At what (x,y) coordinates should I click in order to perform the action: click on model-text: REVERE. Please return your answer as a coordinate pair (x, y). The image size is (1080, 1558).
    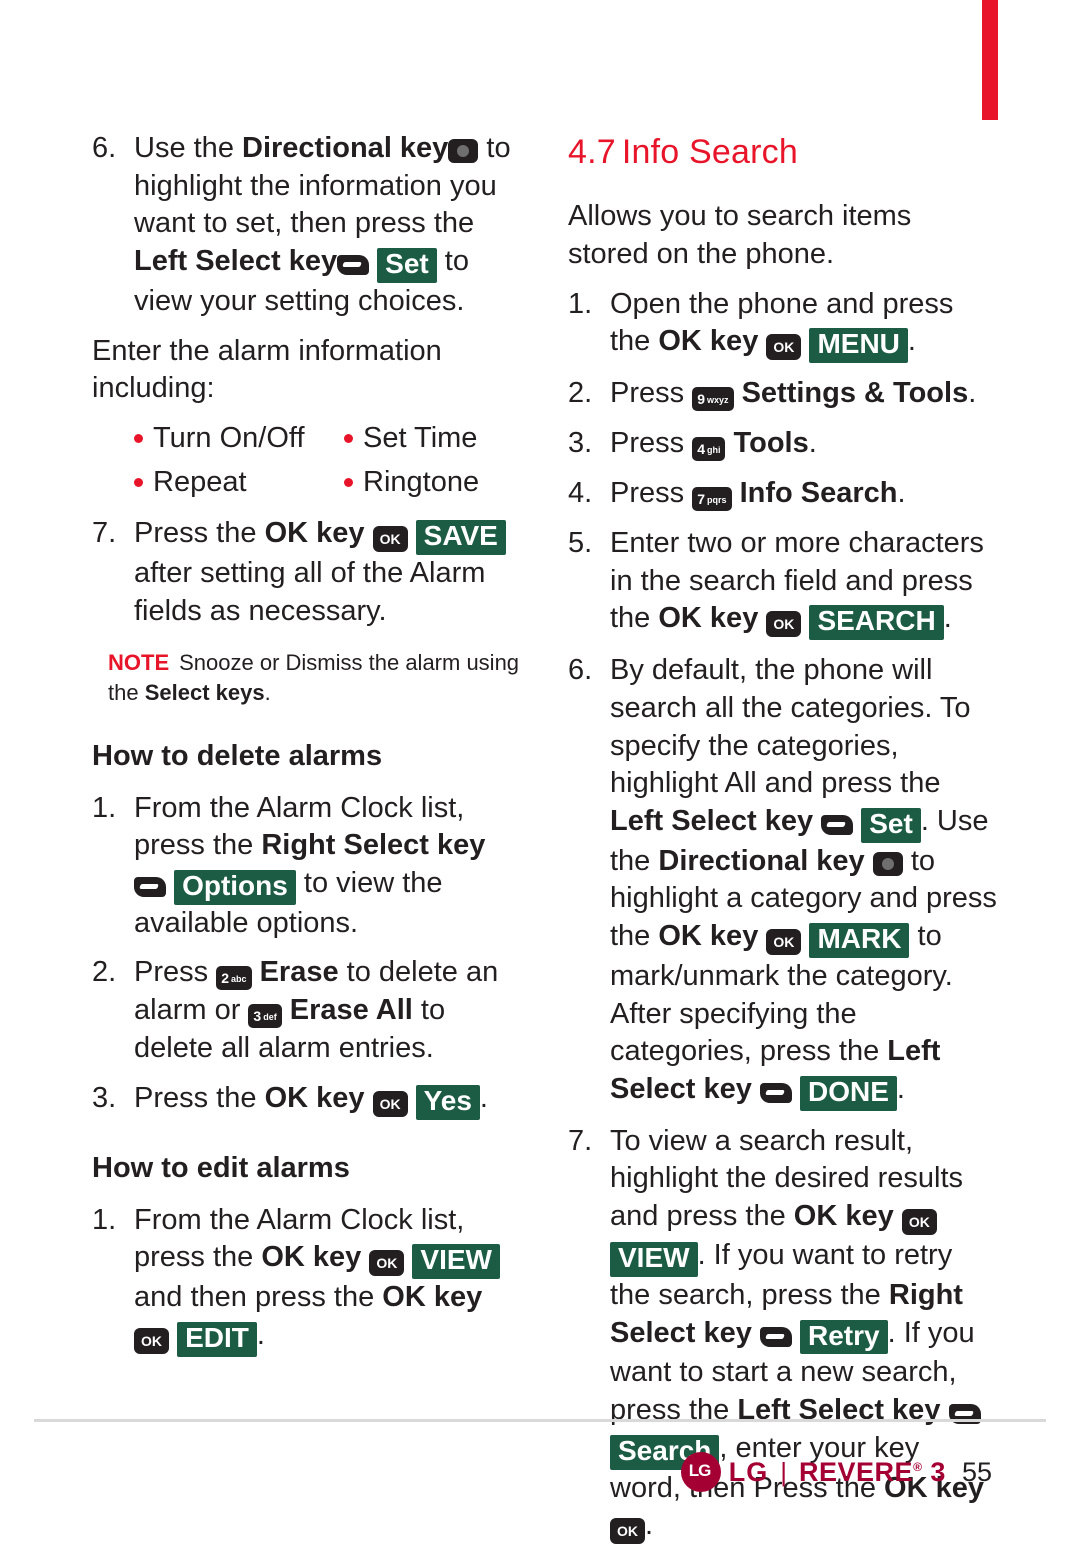
    Looking at the image, I should click on (856, 1471).